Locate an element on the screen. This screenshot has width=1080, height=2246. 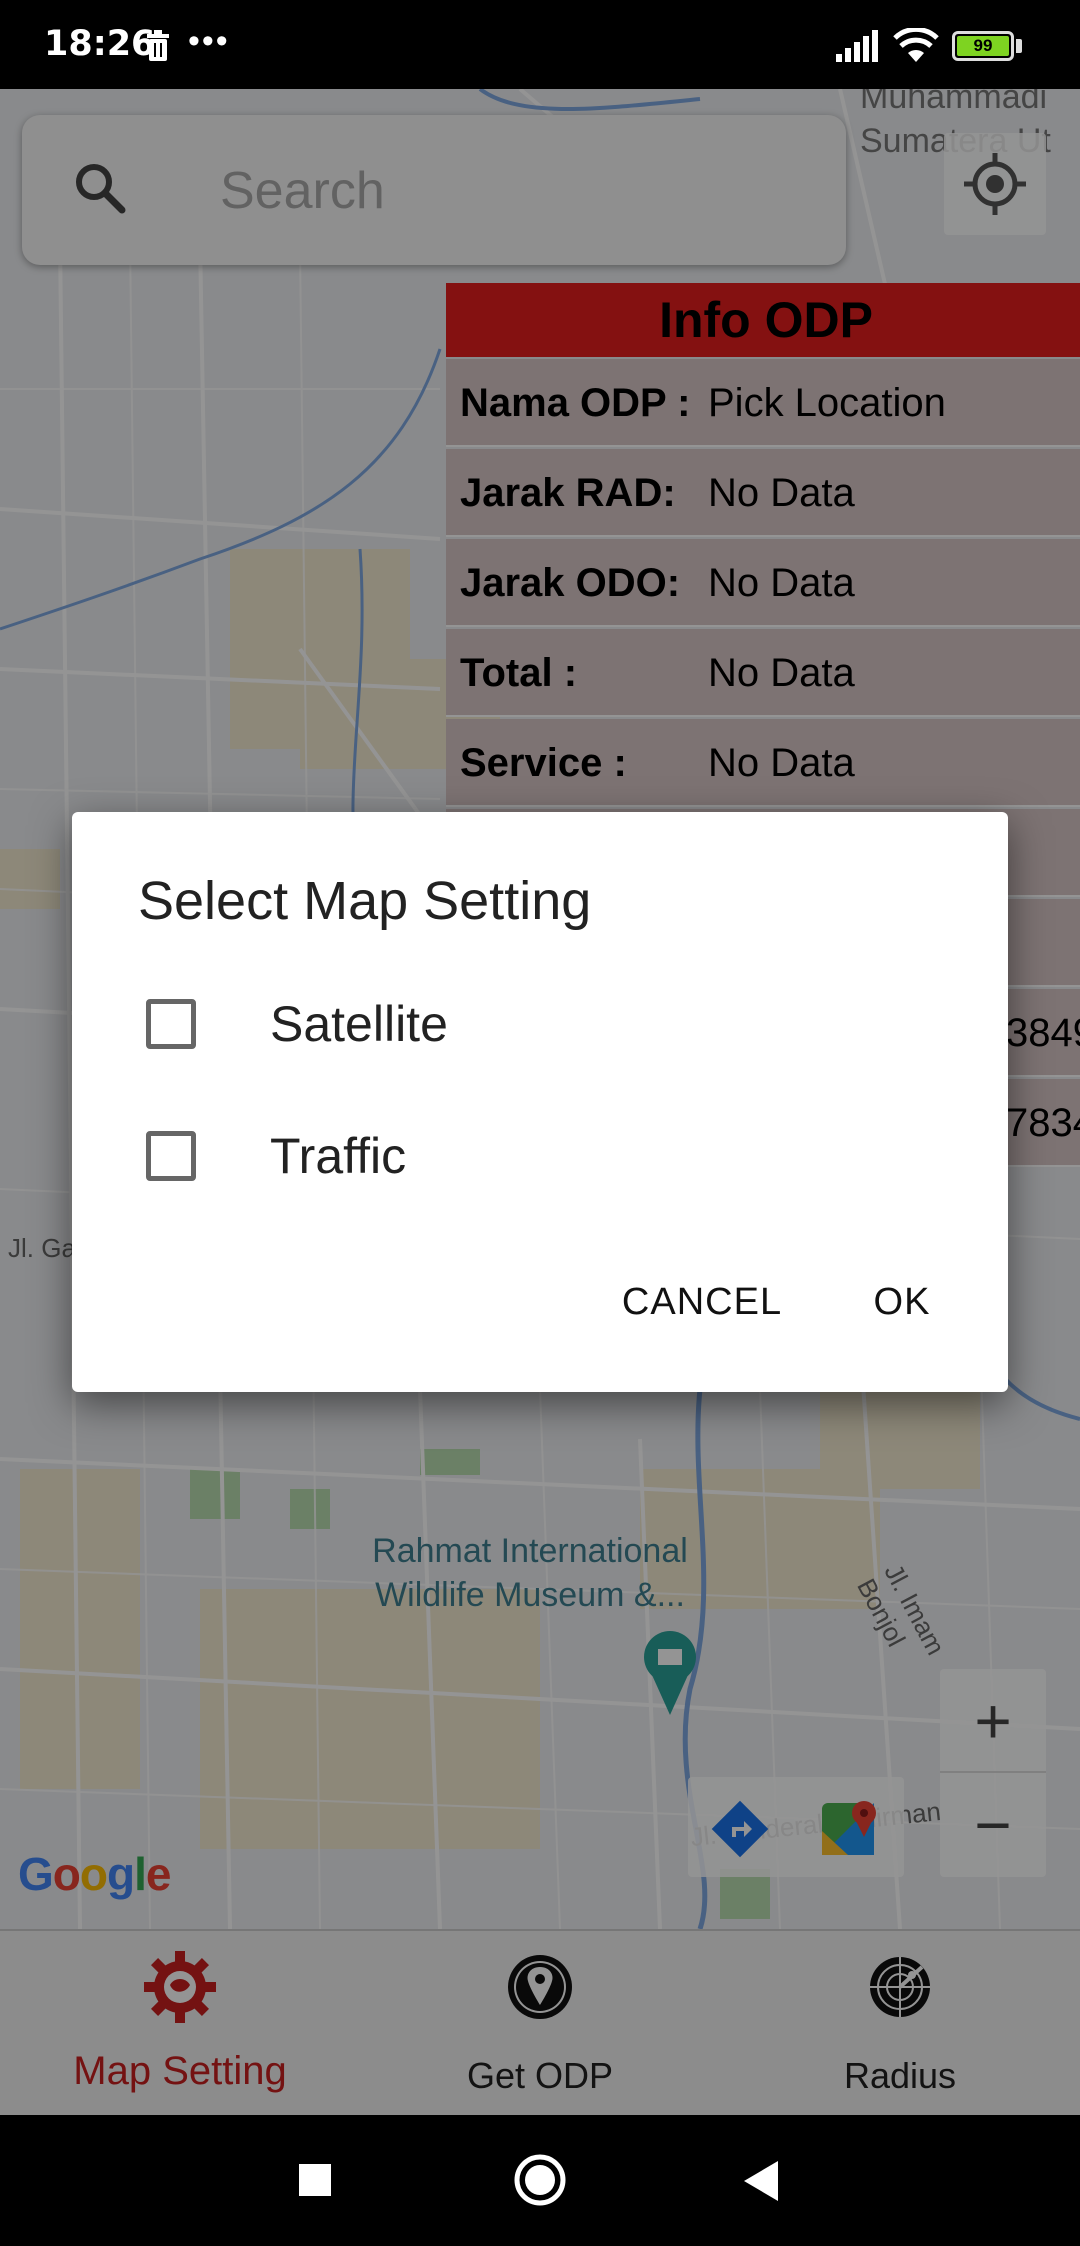
overflow-dots: ••• is located at coordinates (209, 41).